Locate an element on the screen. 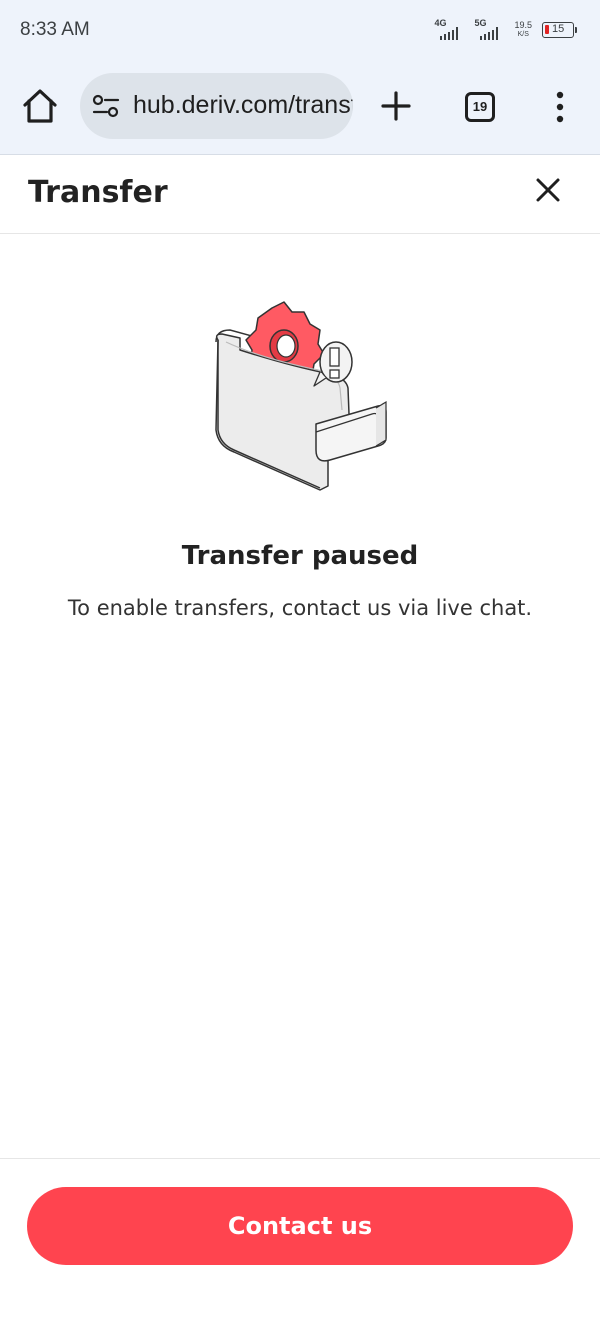  network-speed: 19.5 K/S is located at coordinates (523, 30).